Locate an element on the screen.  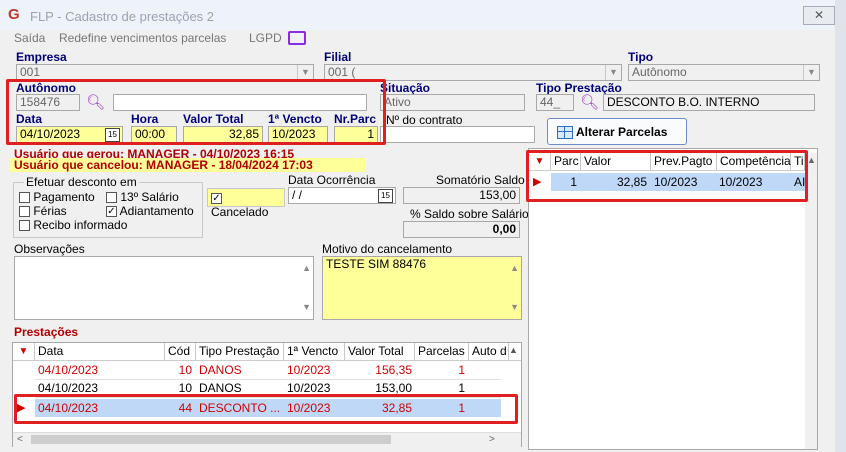
tipo-prestacao-label: Tipo Prestação is located at coordinates (579, 88).